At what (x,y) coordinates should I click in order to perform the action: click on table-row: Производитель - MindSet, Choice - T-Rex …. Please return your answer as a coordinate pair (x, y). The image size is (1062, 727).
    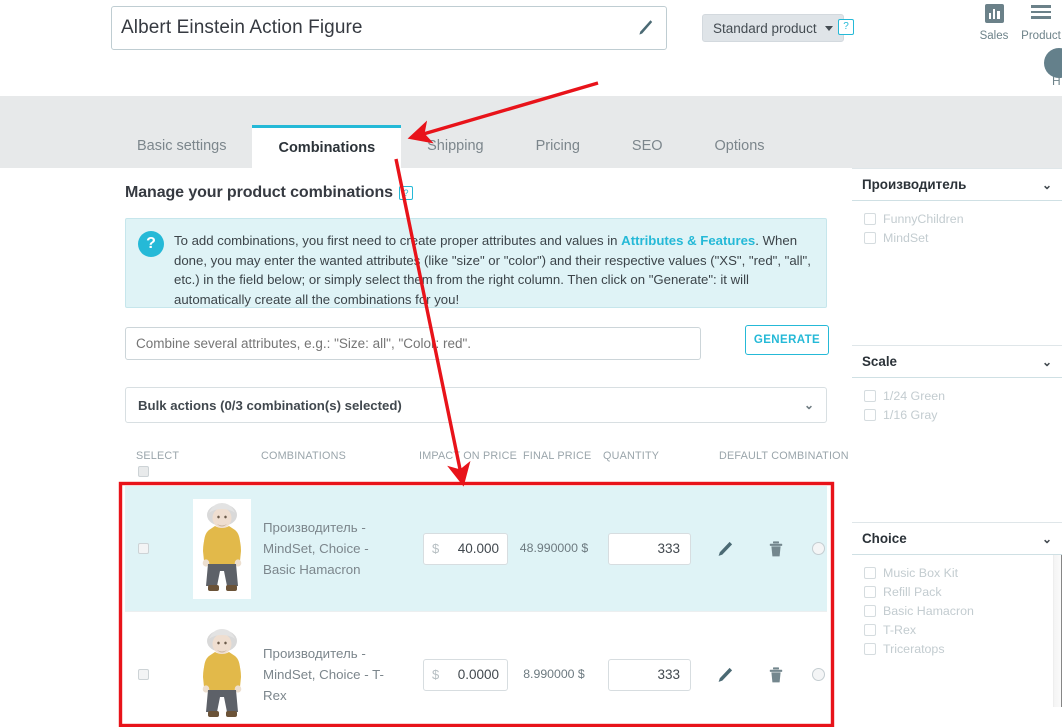
    Looking at the image, I should click on (476, 669).